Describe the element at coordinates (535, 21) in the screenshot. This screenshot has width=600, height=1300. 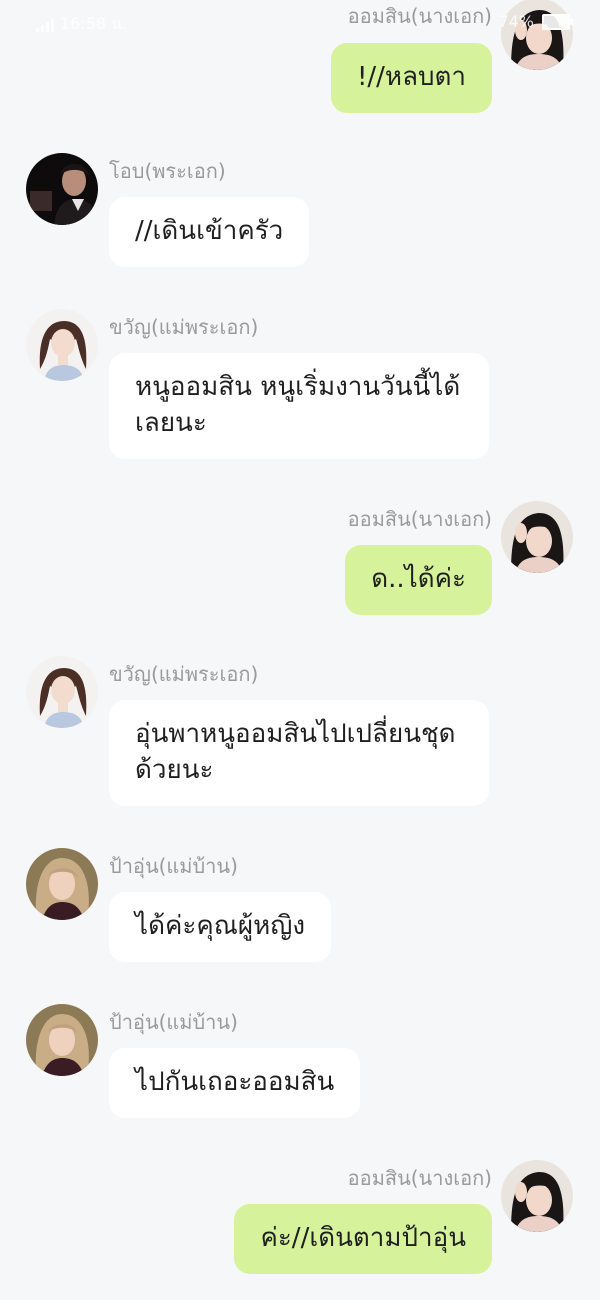
I see `status-right: 74%` at that location.